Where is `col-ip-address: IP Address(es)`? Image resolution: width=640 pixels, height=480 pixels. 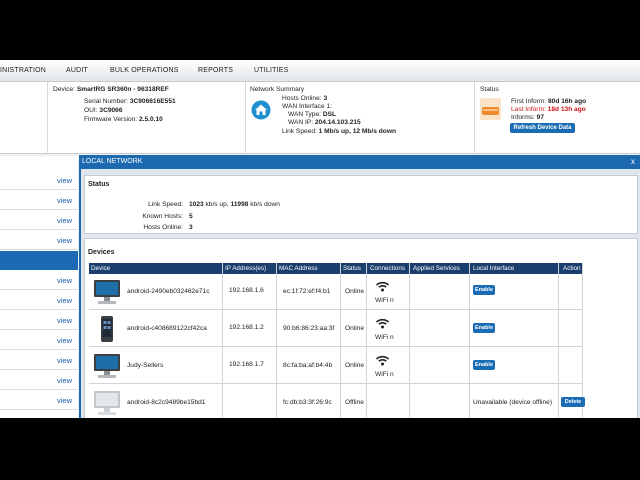 col-ip-address: IP Address(es) is located at coordinates (246, 268).